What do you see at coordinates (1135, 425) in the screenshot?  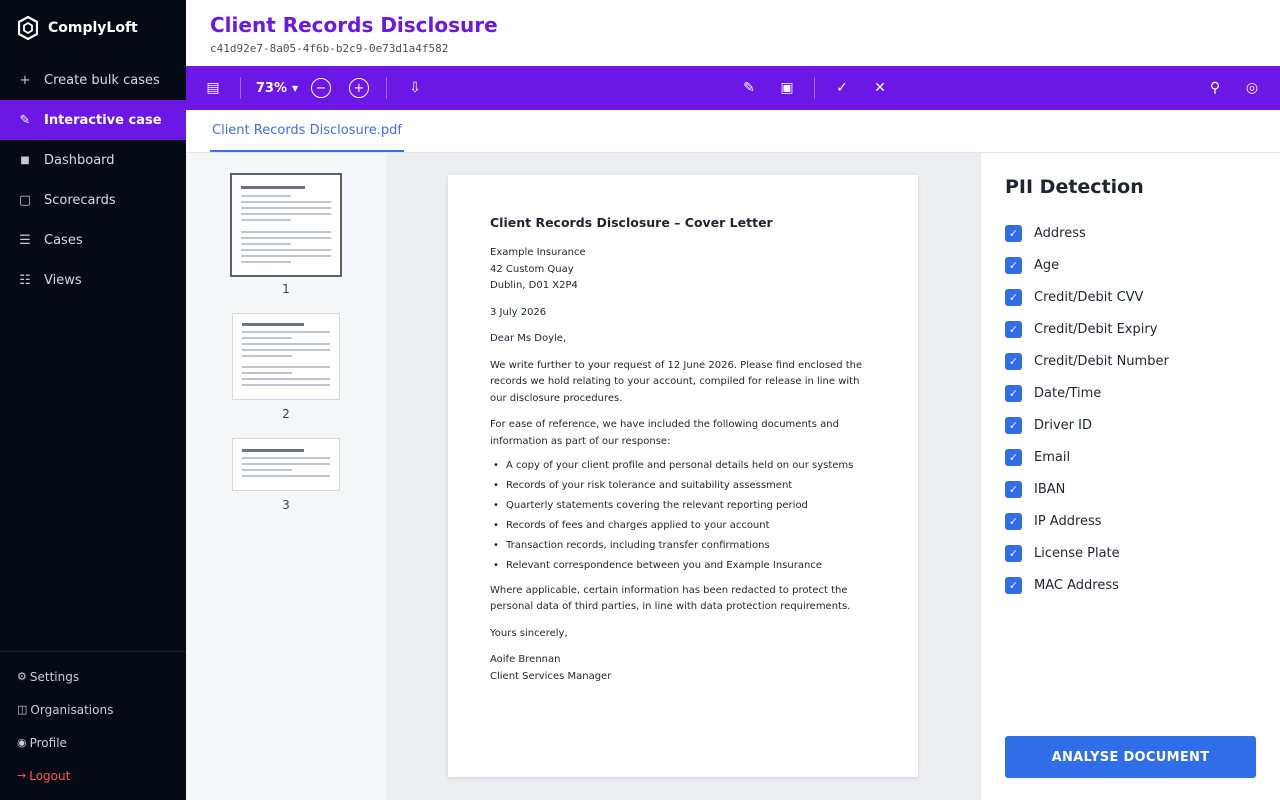 I see `pii-option-driver-id: ✓ Driver ID` at bounding box center [1135, 425].